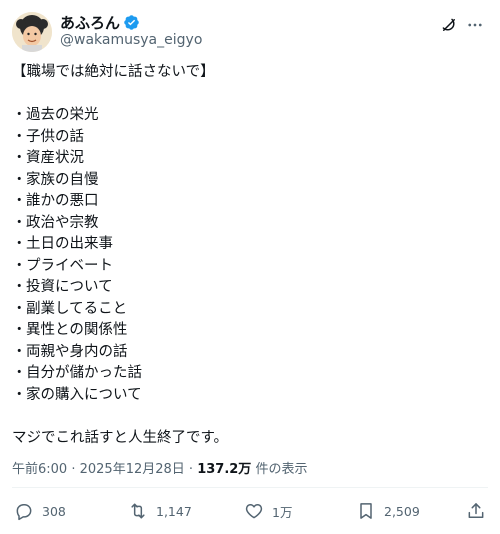  What do you see at coordinates (268, 511) in the screenshot?
I see `like-button: 1万` at bounding box center [268, 511].